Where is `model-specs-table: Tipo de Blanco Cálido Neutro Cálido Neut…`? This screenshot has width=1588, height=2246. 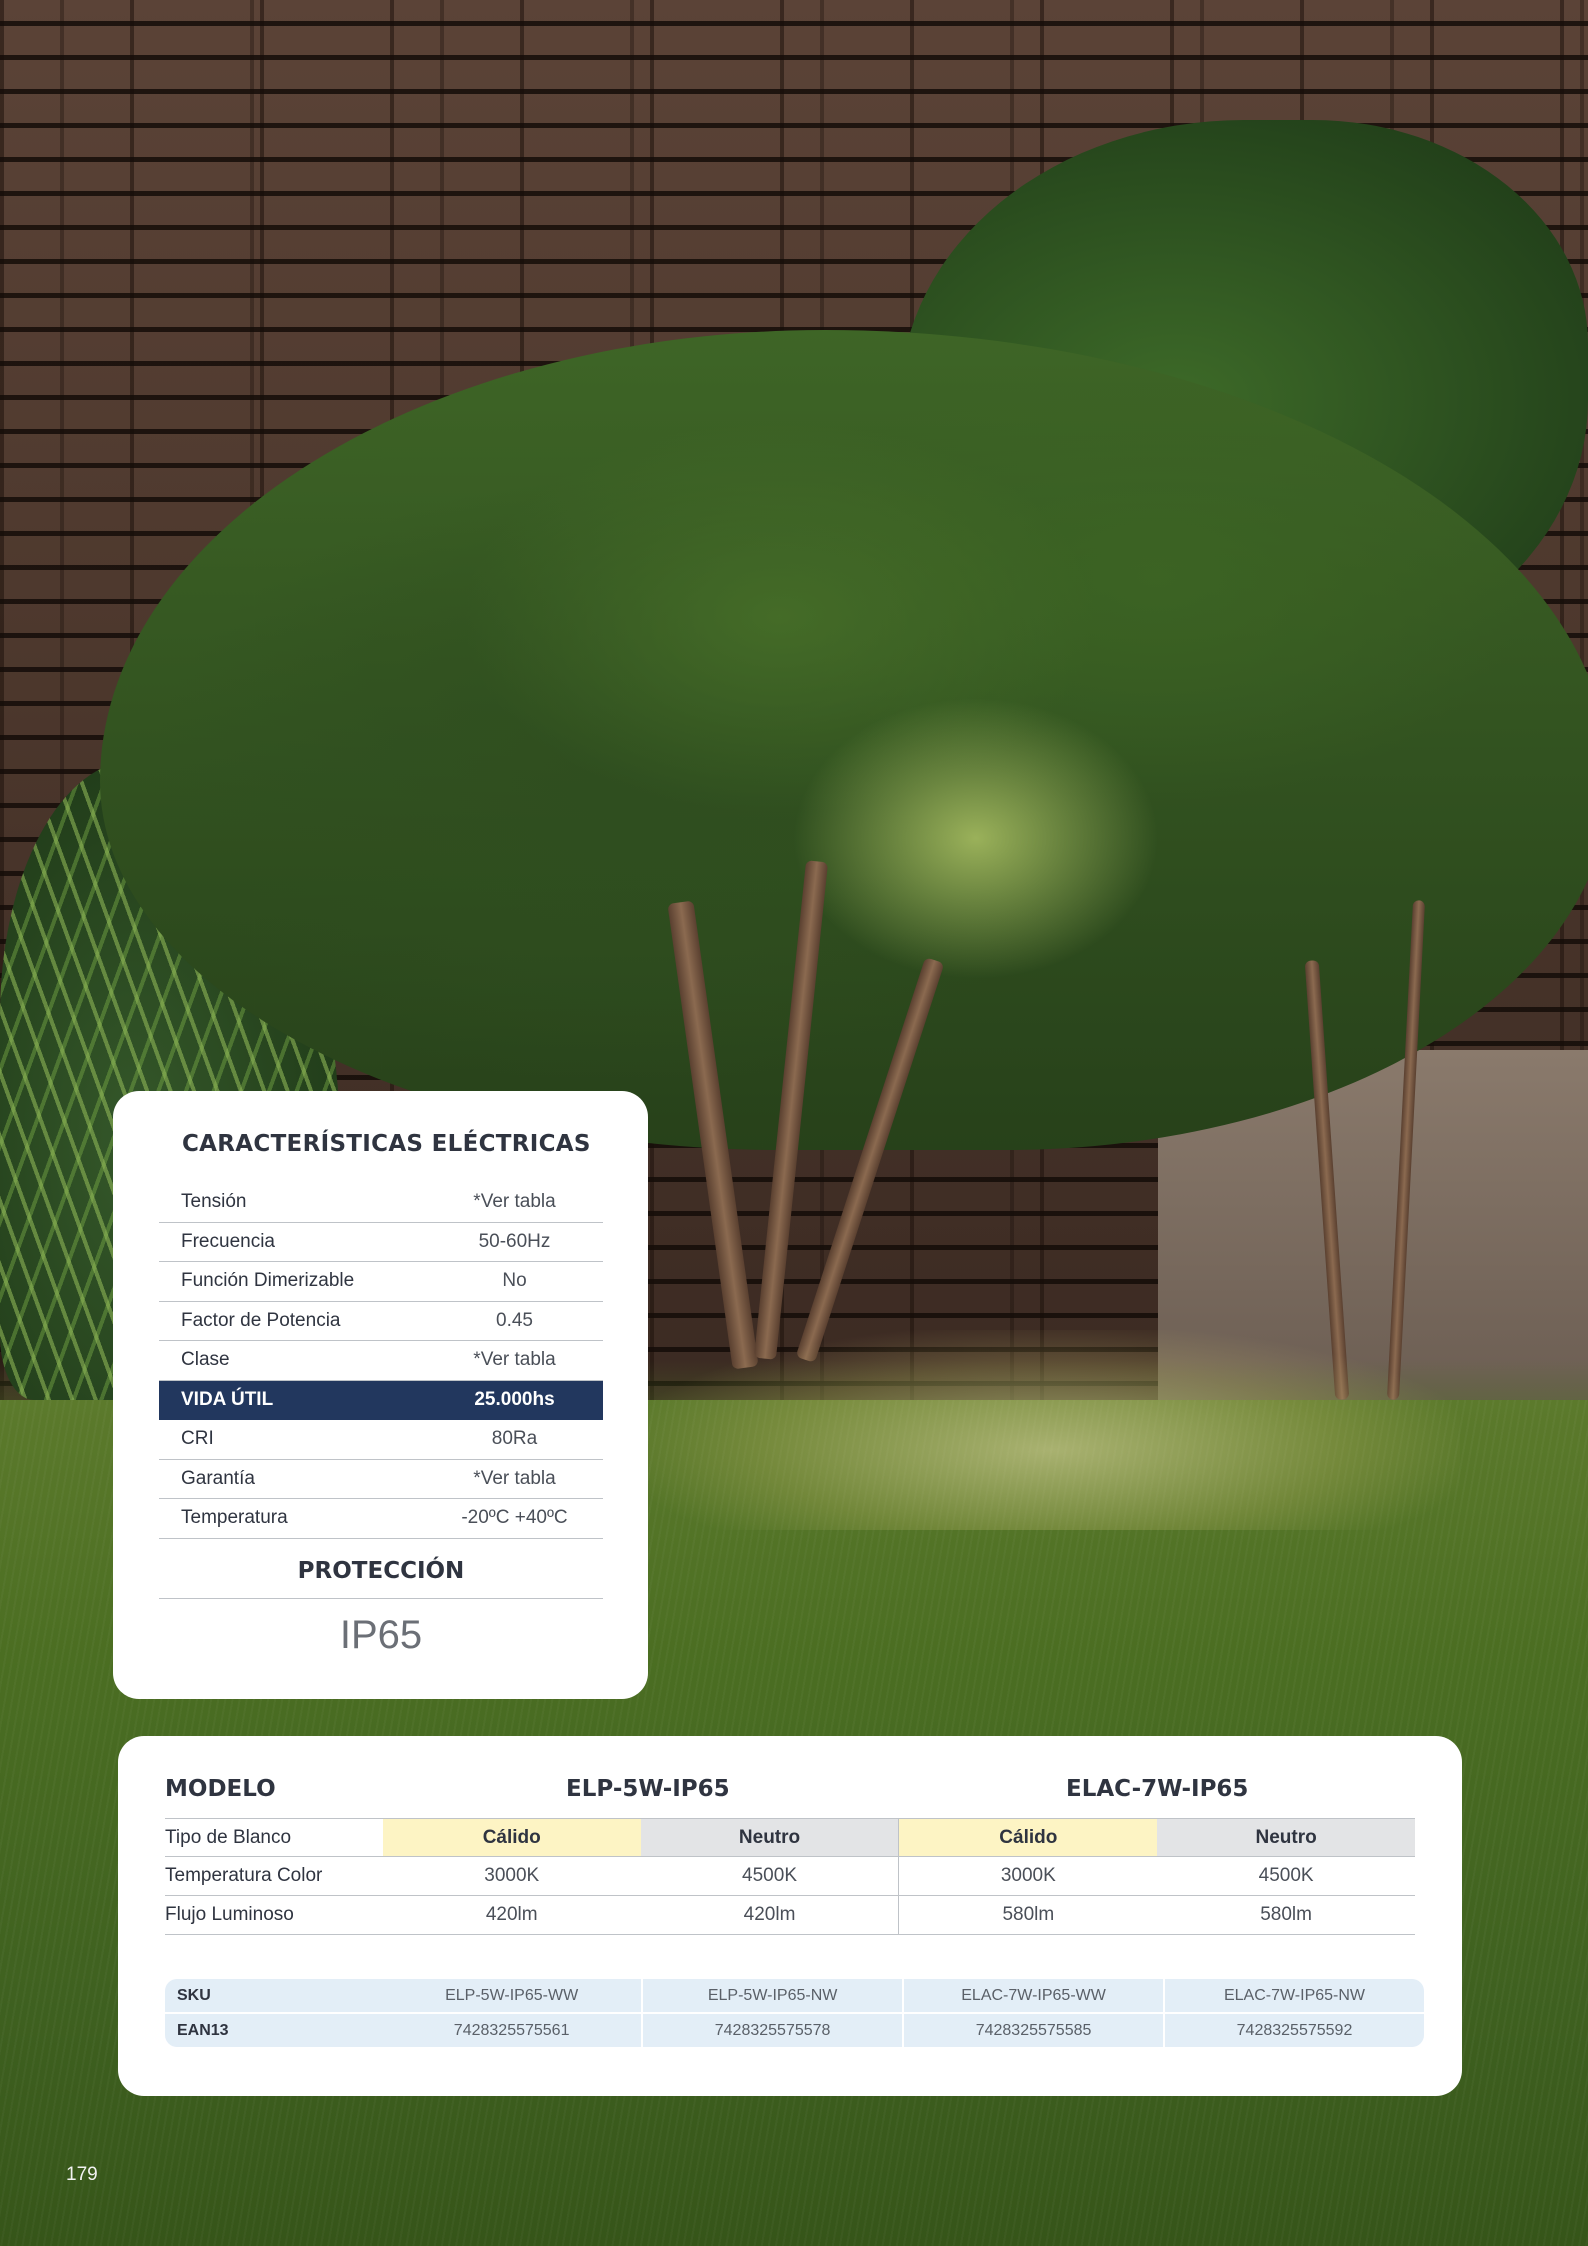
model-specs-table: Tipo de Blanco Cálido Neutro Cálido Neut… is located at coordinates (790, 1876).